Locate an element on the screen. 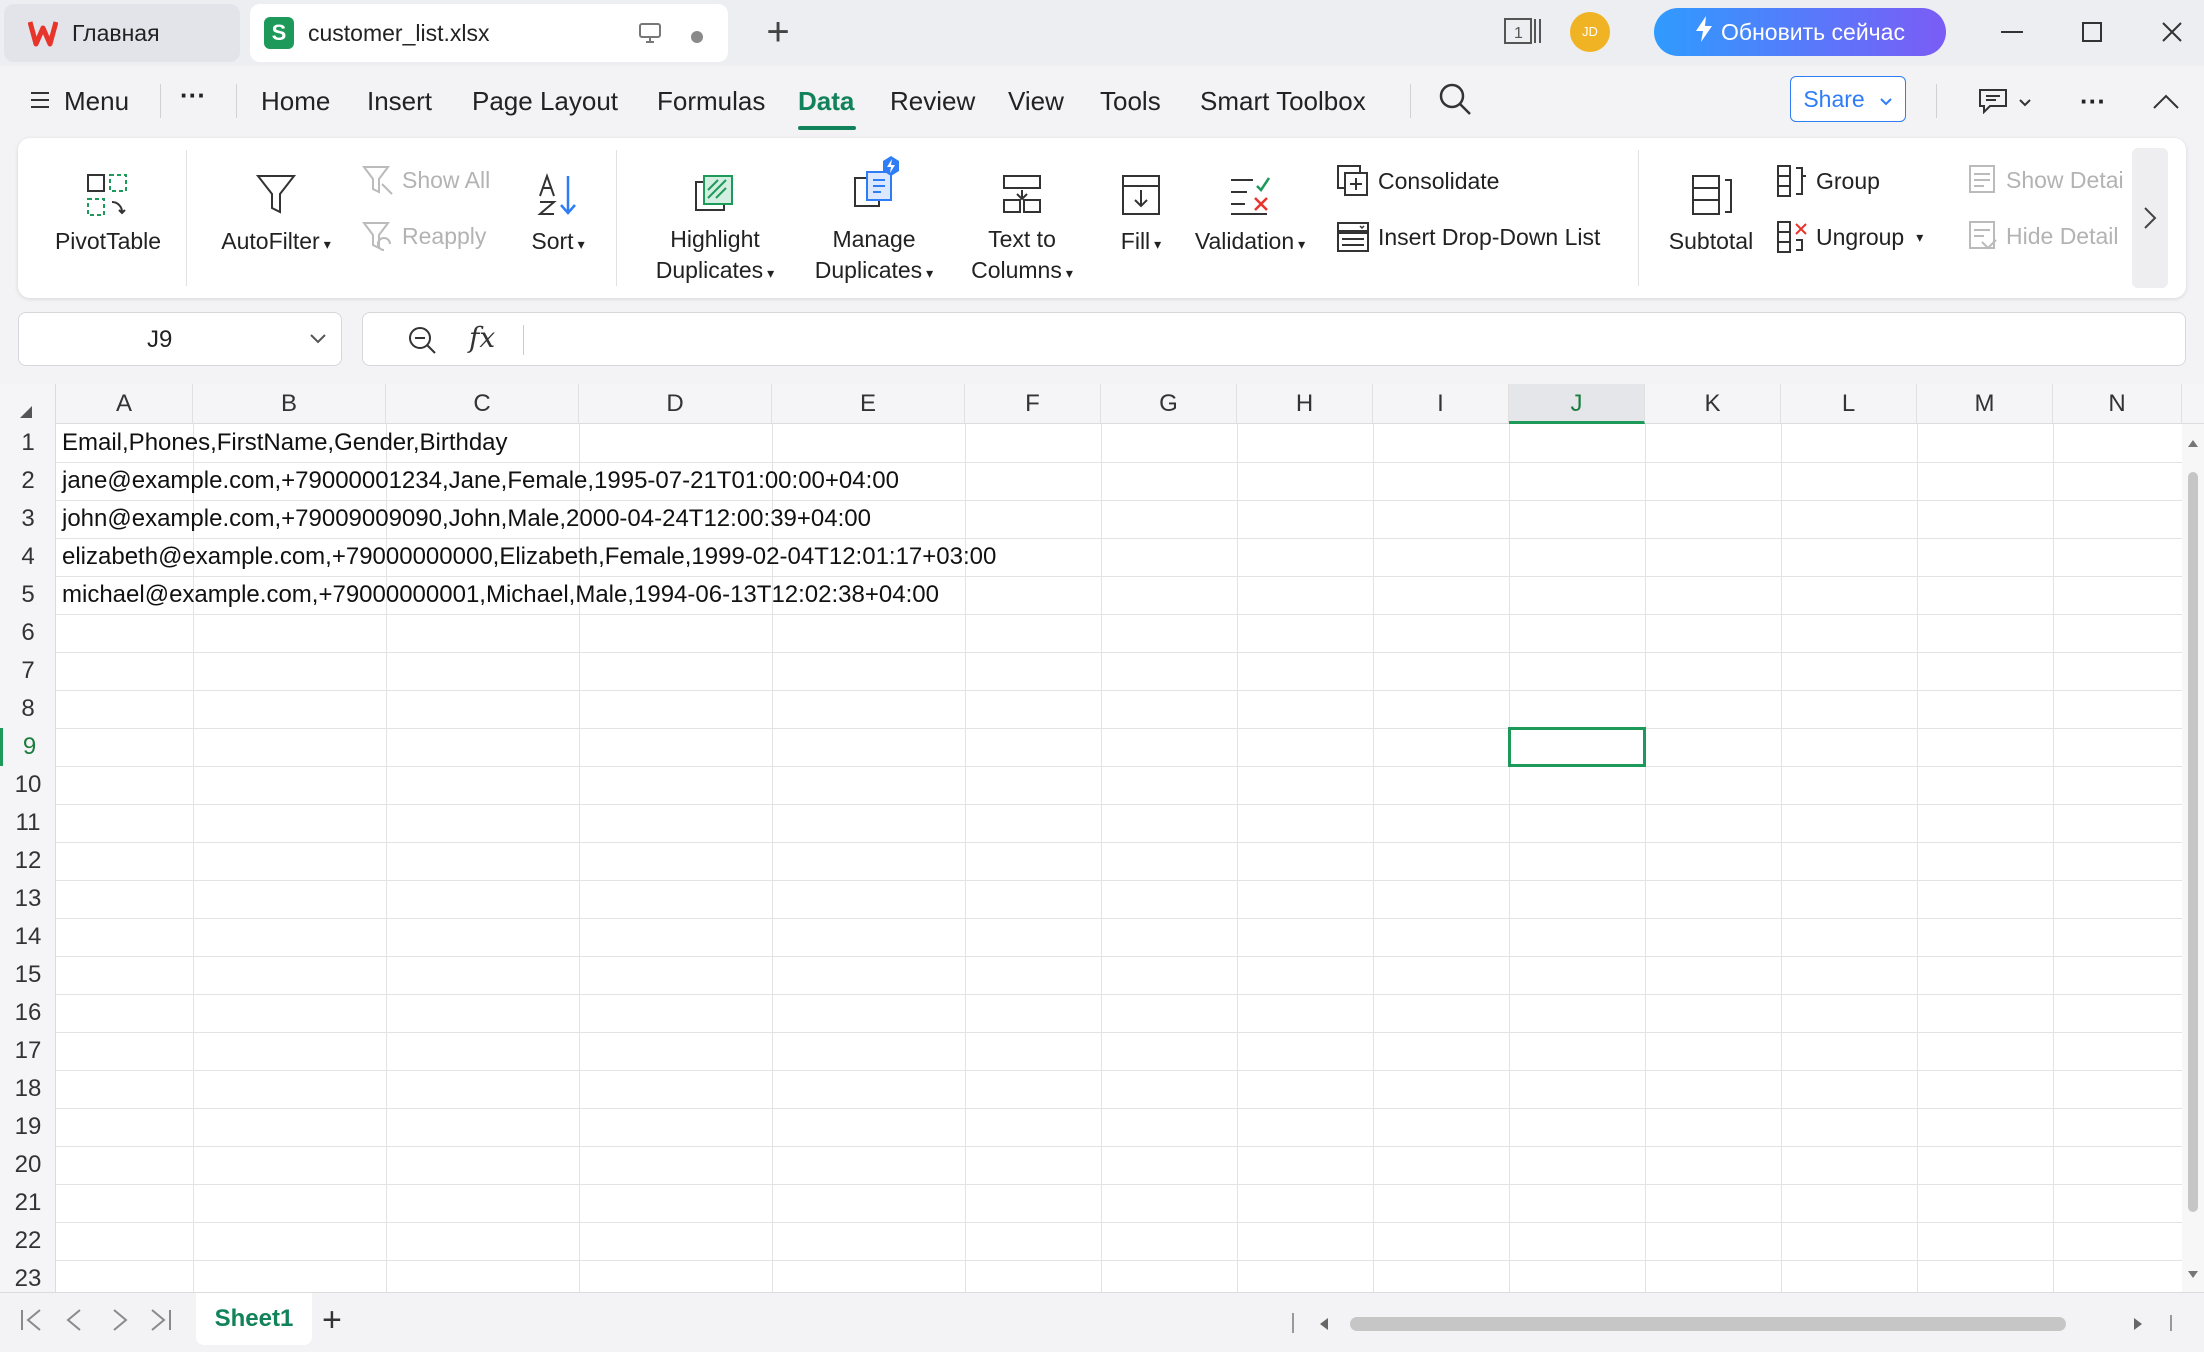  add-sheet-button: + is located at coordinates (332, 1320).